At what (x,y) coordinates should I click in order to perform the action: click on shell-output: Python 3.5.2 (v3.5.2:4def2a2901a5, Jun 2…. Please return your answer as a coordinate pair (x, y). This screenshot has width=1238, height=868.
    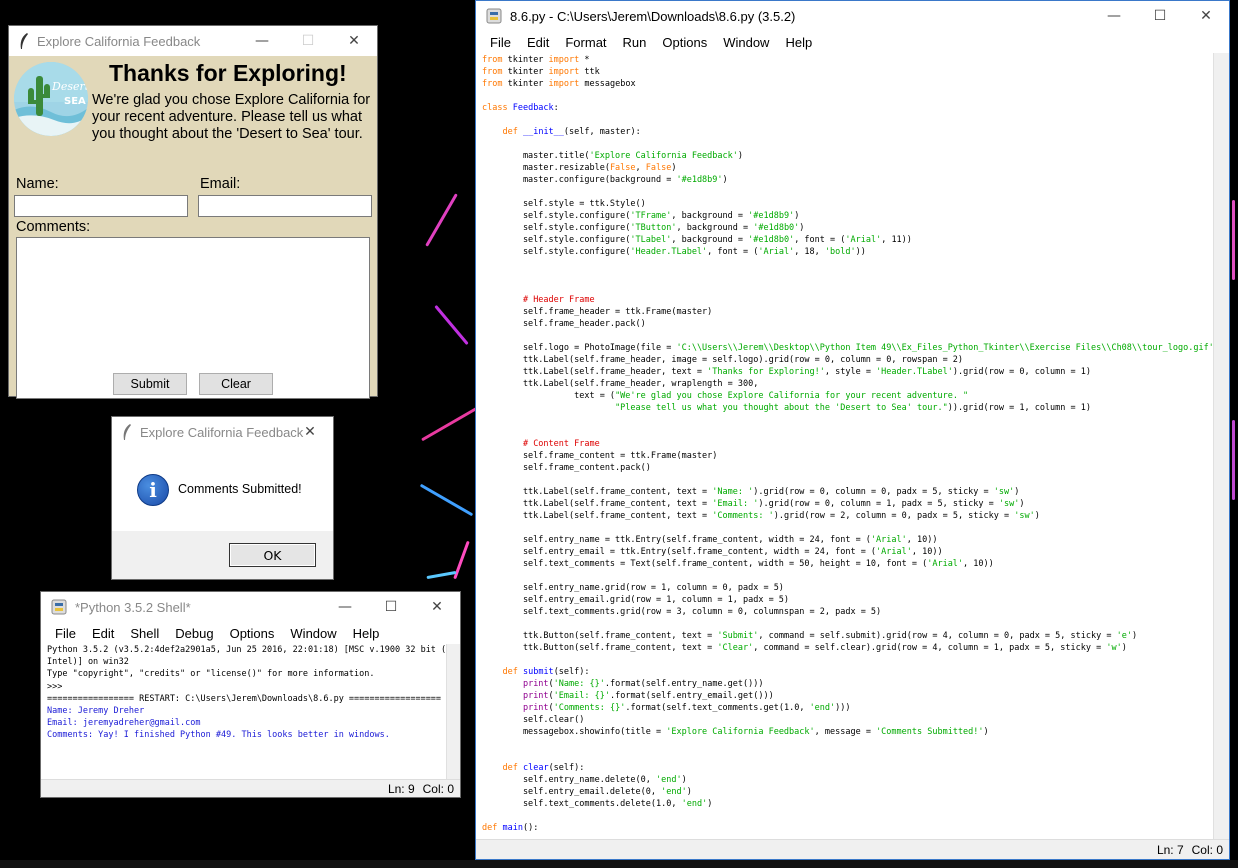
    Looking at the image, I should click on (247, 693).